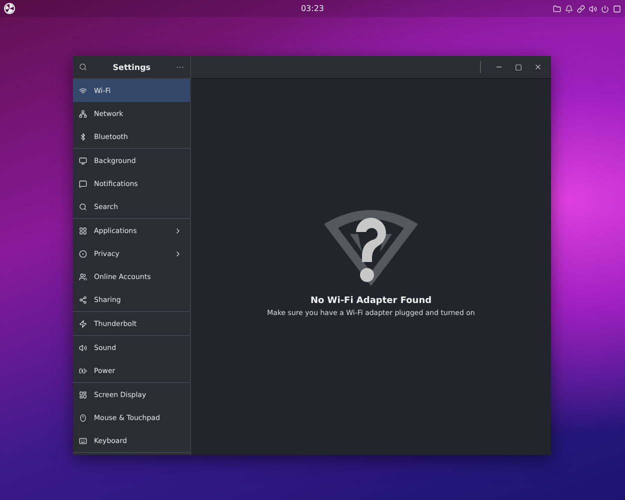 The height and width of the screenshot is (500, 625). Describe the element at coordinates (538, 67) in the screenshot. I see `close-button` at that location.